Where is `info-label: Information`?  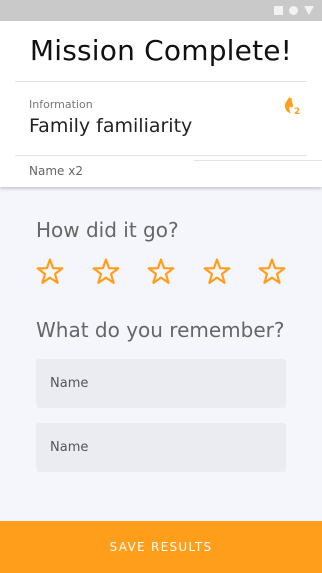 info-label: Information is located at coordinates (61, 104).